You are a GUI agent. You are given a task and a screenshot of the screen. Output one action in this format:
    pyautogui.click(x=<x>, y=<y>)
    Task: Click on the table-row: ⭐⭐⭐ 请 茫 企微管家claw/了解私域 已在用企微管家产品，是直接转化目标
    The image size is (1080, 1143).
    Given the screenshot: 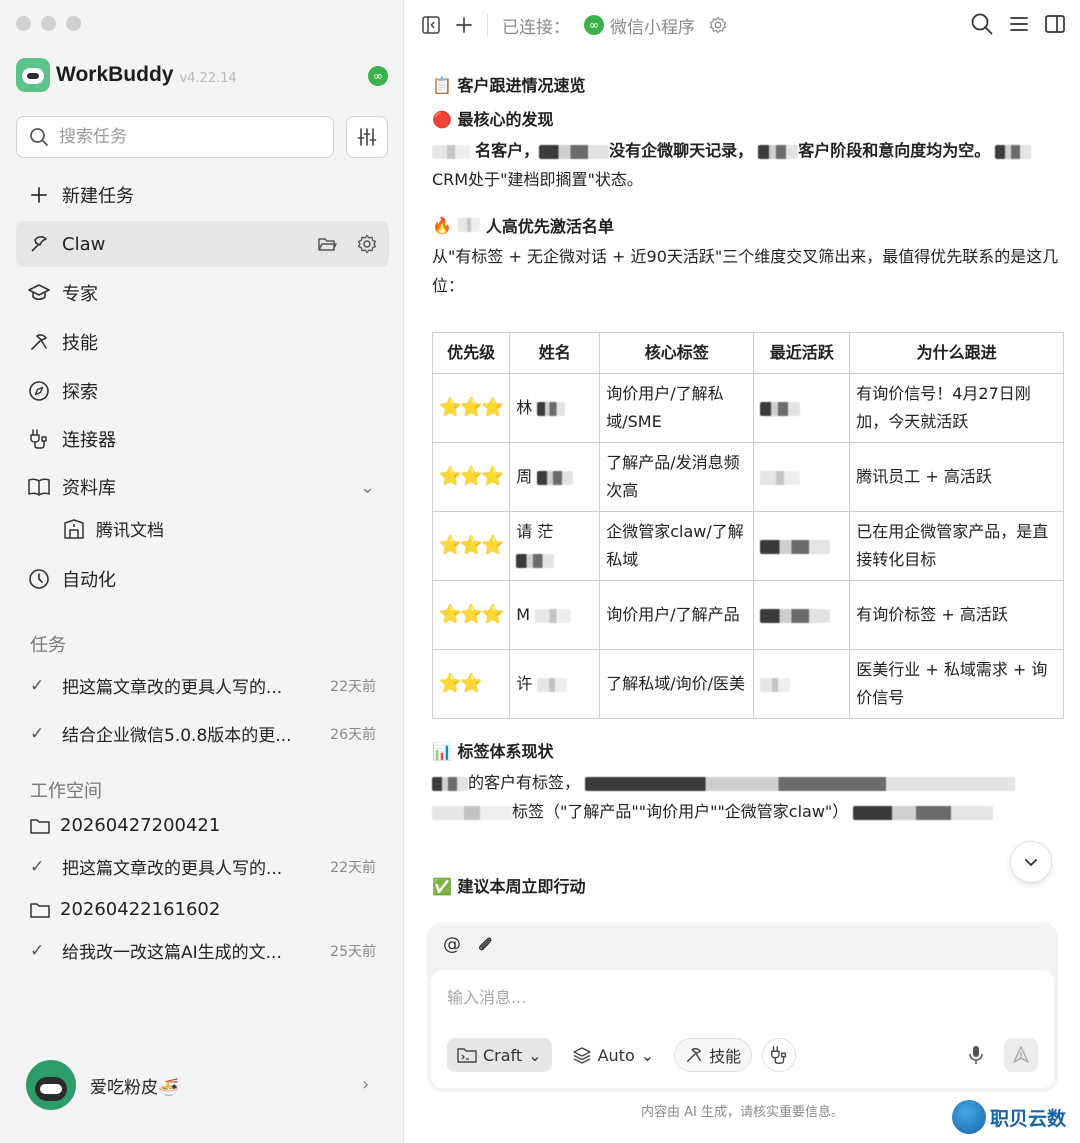 What is the action you would take?
    pyautogui.click(x=747, y=546)
    